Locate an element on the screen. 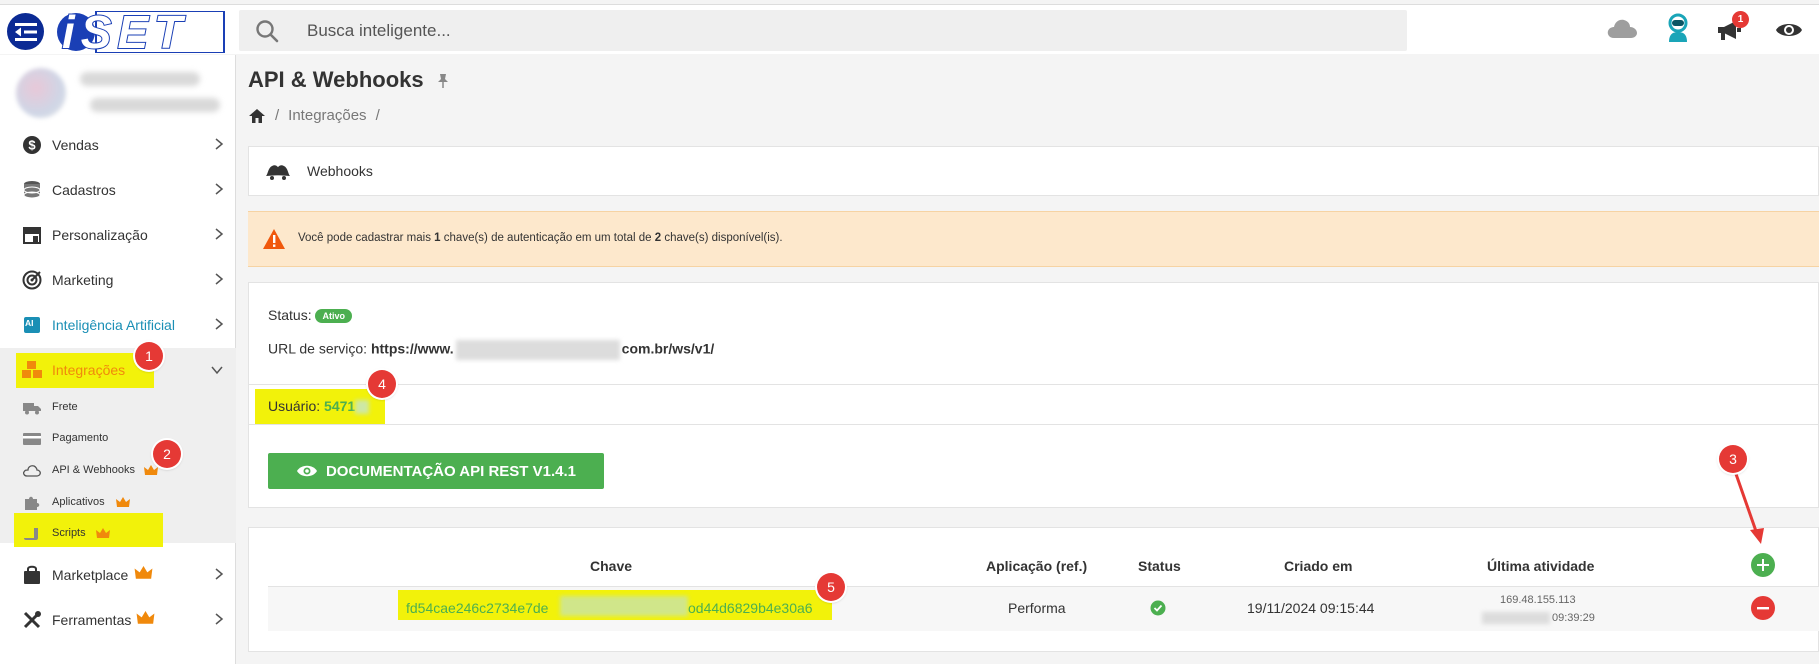 This screenshot has height=664, width=1819. key-end: od44d6829b4e30a6 is located at coordinates (750, 608).